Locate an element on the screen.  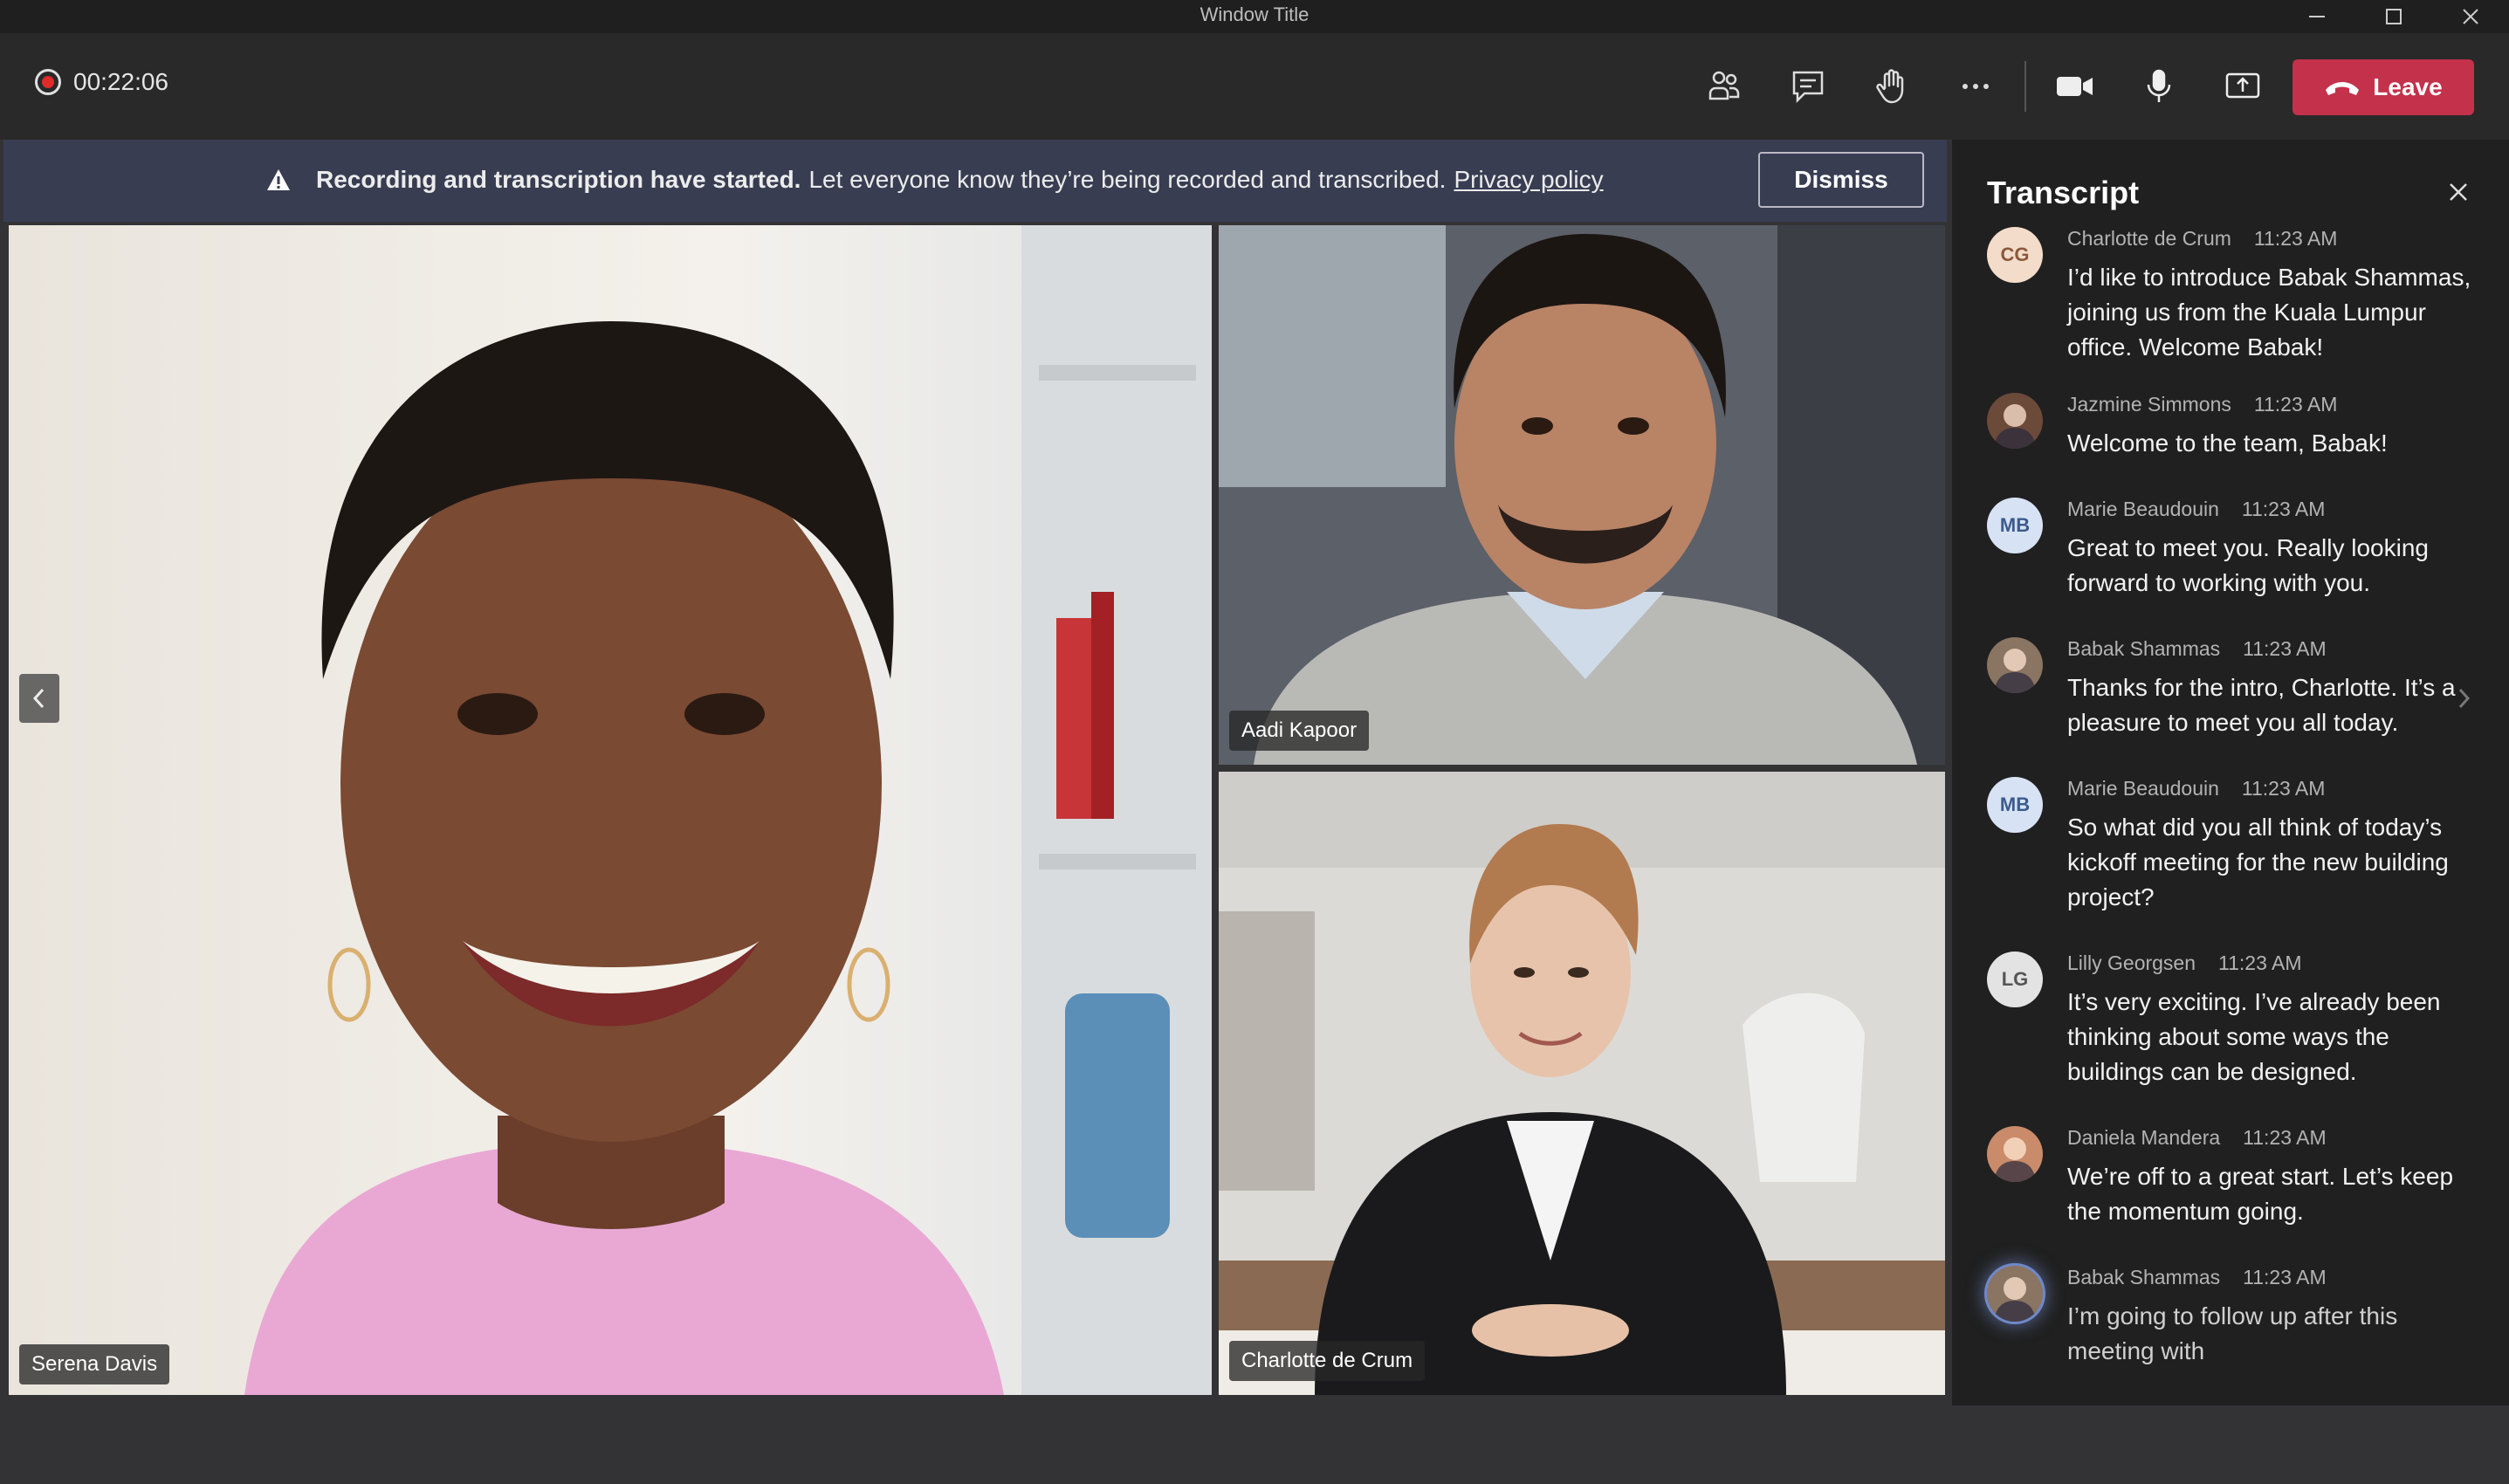
speaker-name: Daniela Mandera is located at coordinates (2144, 1138).